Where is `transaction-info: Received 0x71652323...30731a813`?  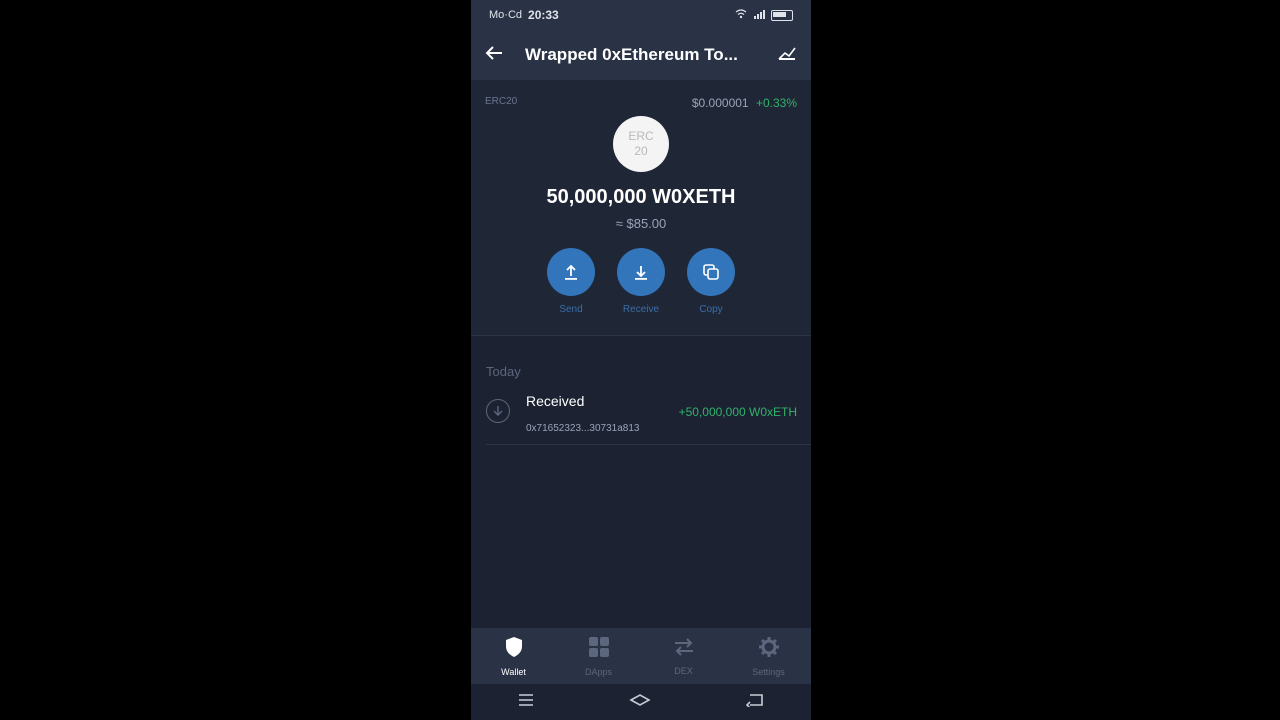 transaction-info: Received 0x71652323...30731a813 is located at coordinates (602, 413).